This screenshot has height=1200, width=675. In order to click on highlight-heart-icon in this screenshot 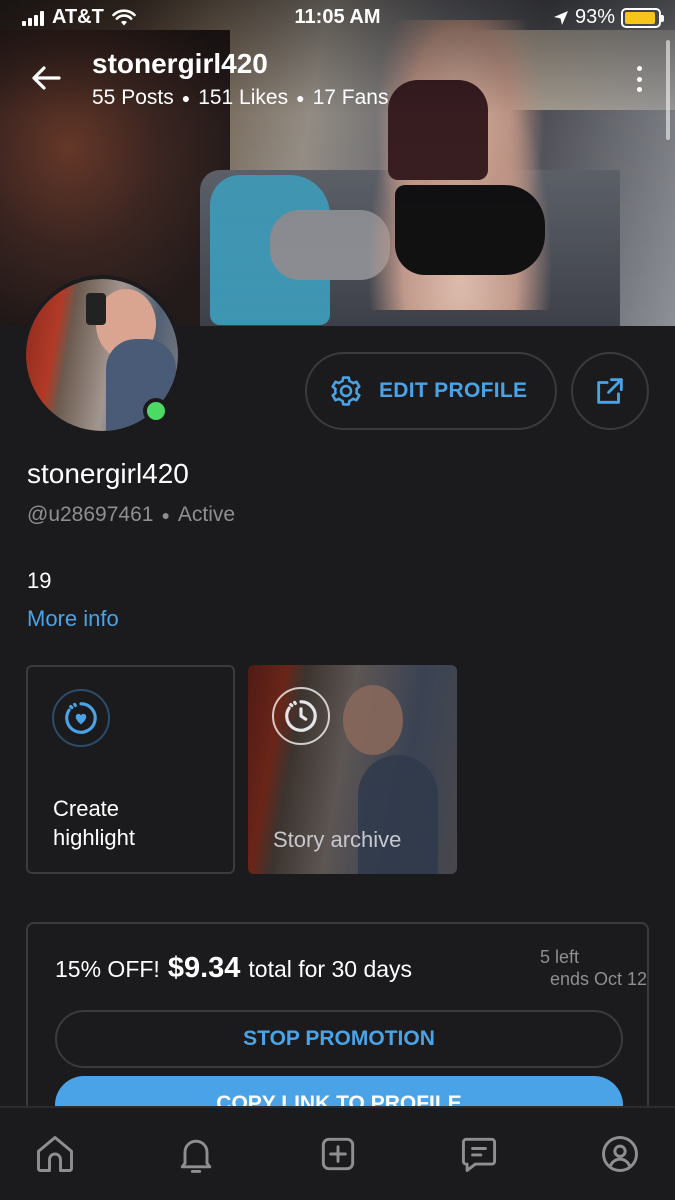, I will do `click(81, 718)`.